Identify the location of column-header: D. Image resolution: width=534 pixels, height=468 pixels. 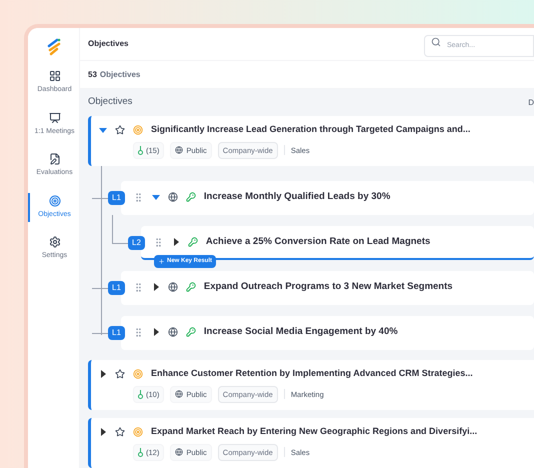
(531, 102).